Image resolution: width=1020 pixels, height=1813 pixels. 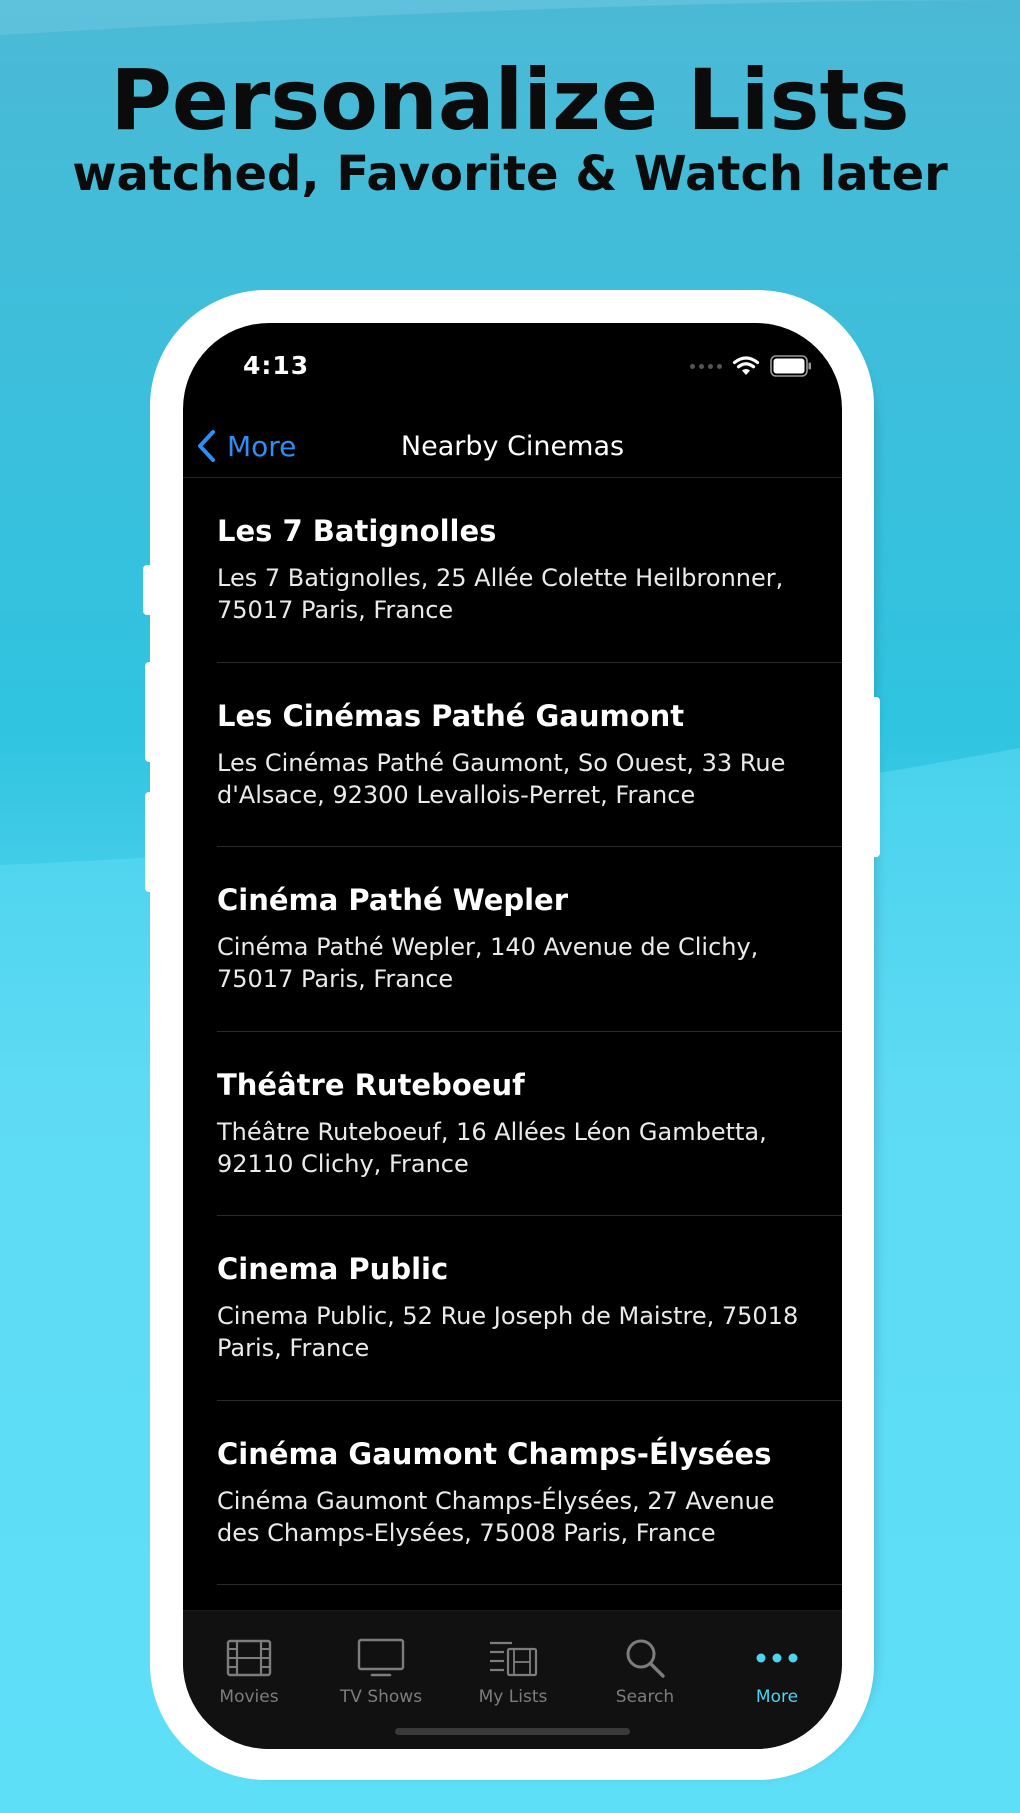 I want to click on search-icon, so click(x=645, y=1658).